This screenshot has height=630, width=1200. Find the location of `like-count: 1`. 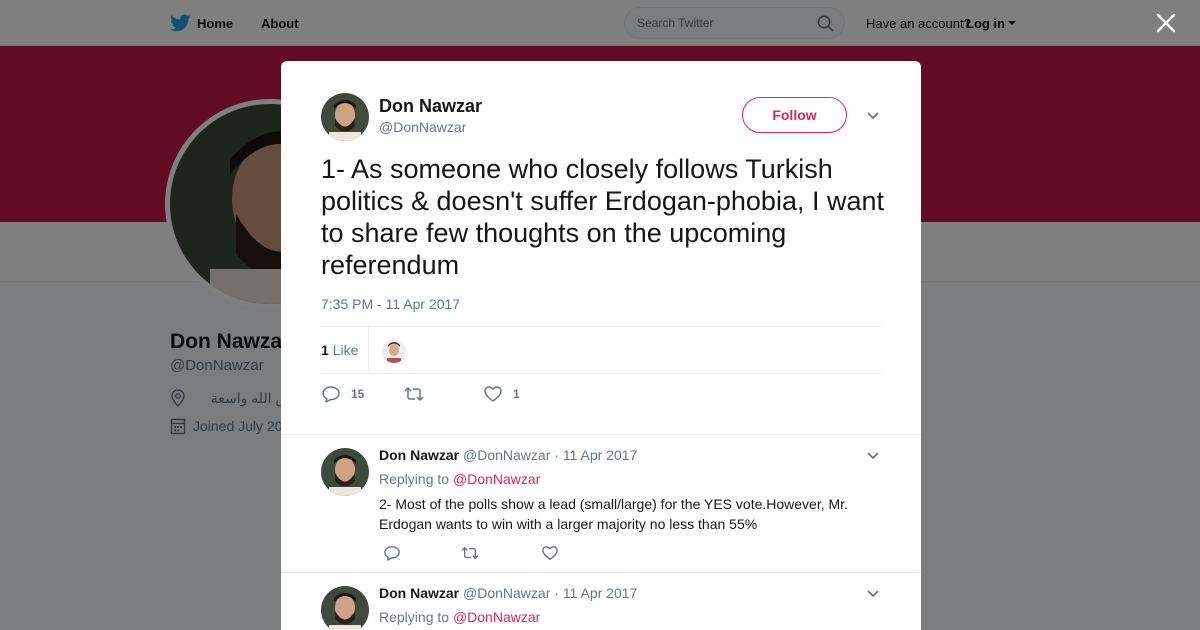

like-count: 1 is located at coordinates (516, 394).